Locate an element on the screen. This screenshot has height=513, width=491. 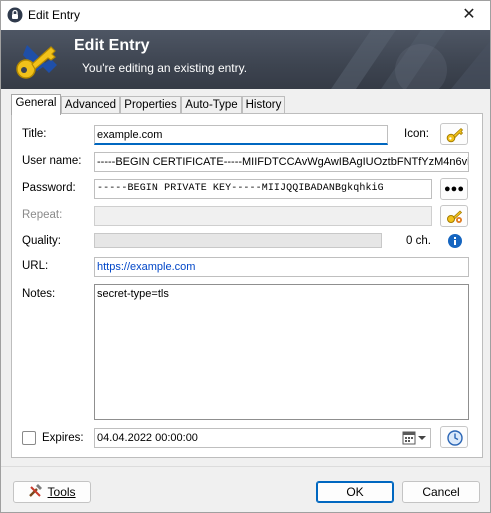
tools-icon is located at coordinates (36, 490).